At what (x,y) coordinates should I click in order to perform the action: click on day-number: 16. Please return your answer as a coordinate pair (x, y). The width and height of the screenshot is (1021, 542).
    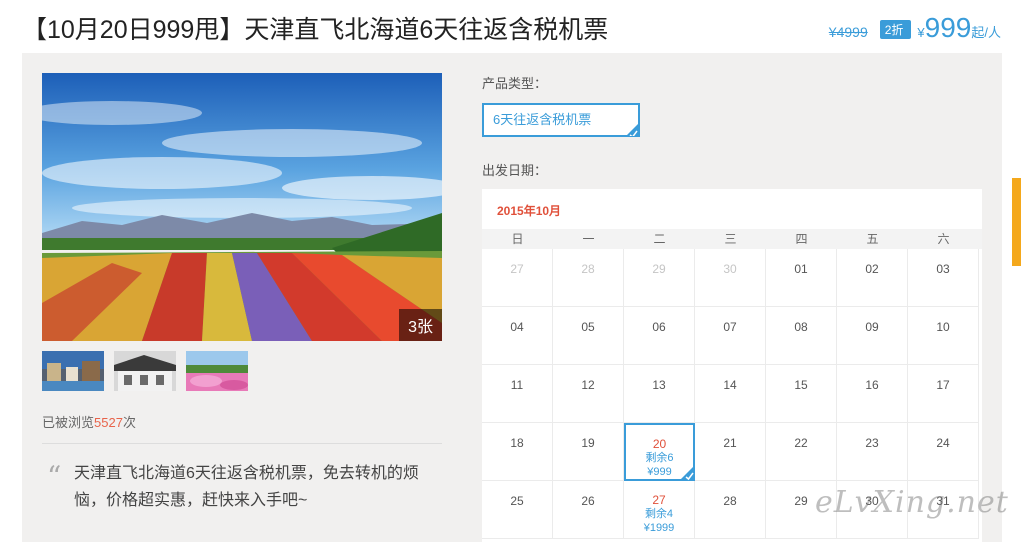
    Looking at the image, I should click on (872, 385).